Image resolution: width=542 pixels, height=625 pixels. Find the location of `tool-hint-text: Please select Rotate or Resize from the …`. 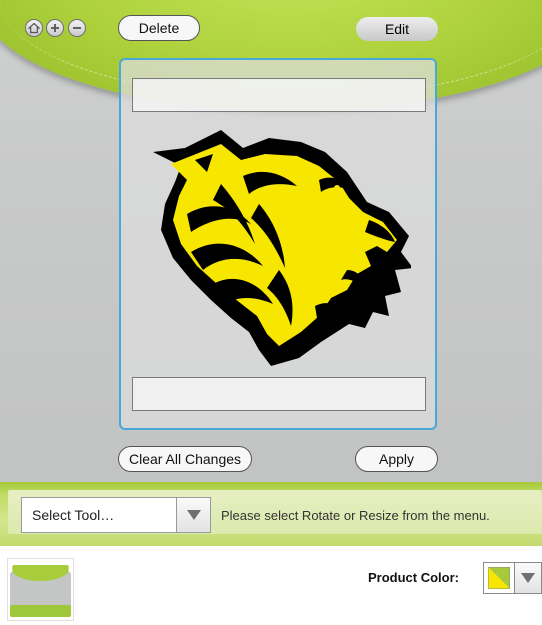

tool-hint-text: Please select Rotate or Resize from the … is located at coordinates (355, 515).